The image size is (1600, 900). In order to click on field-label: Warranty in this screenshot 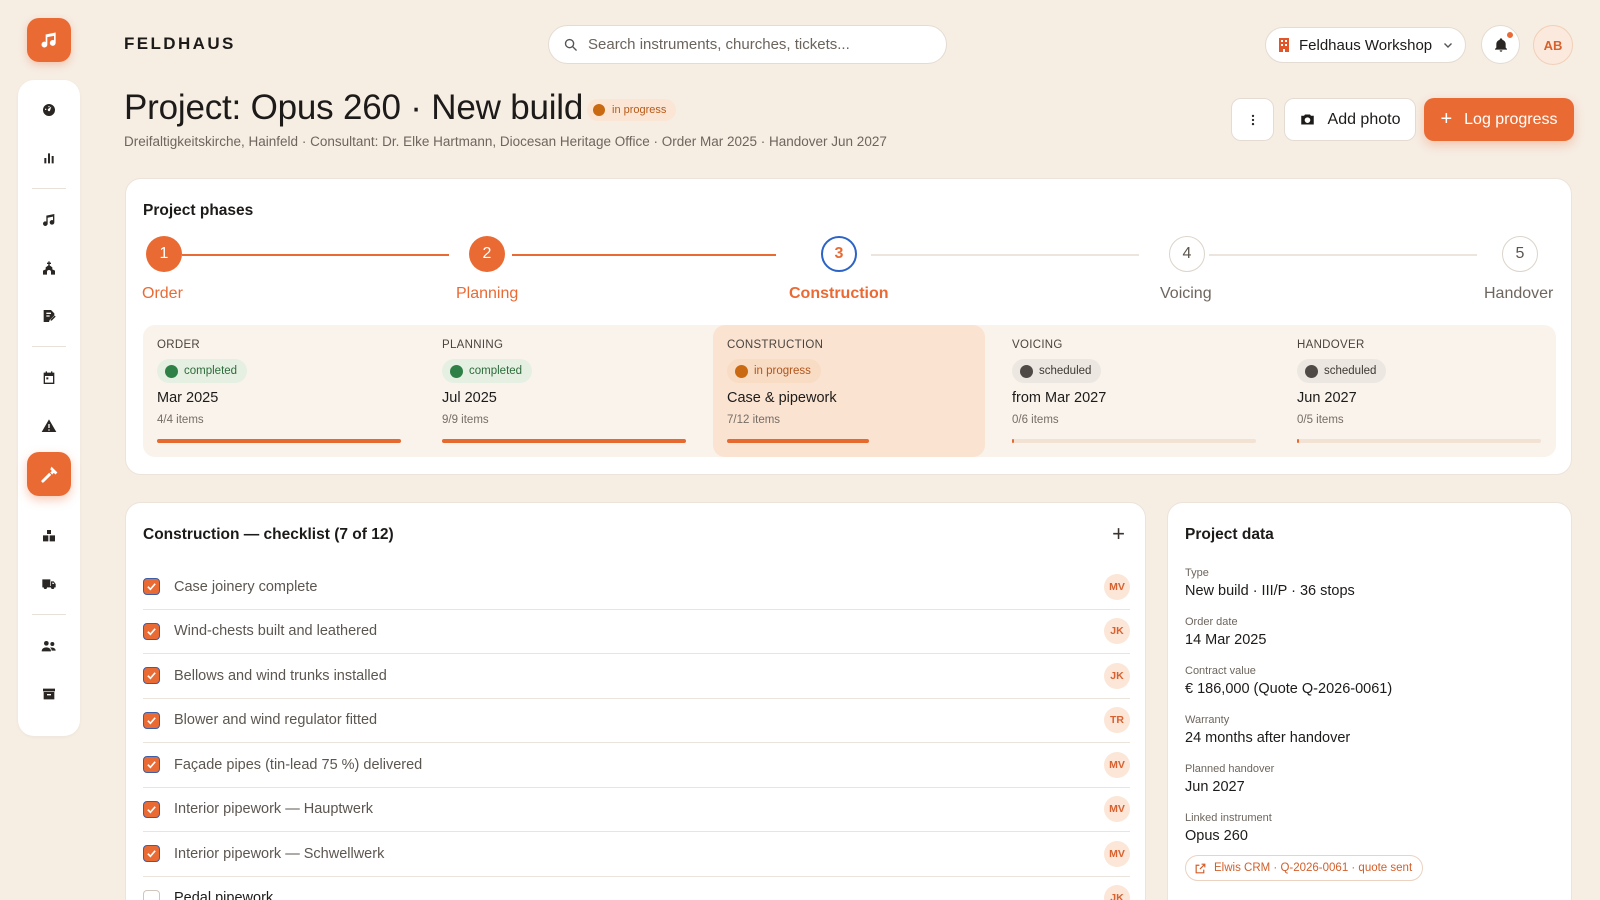, I will do `click(1207, 720)`.